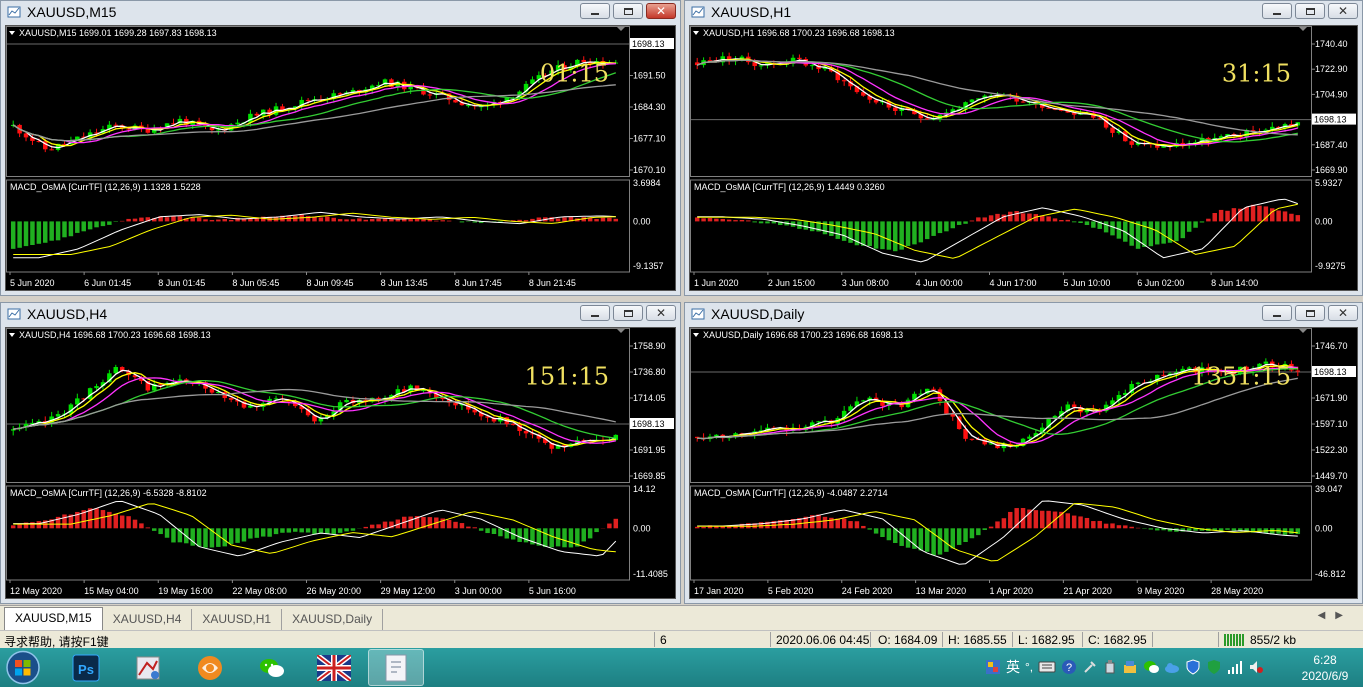 The width and height of the screenshot is (1363, 687). Describe the element at coordinates (1023, 12) in the screenshot. I see `window-titlebar: XAUUSD,H1` at that location.